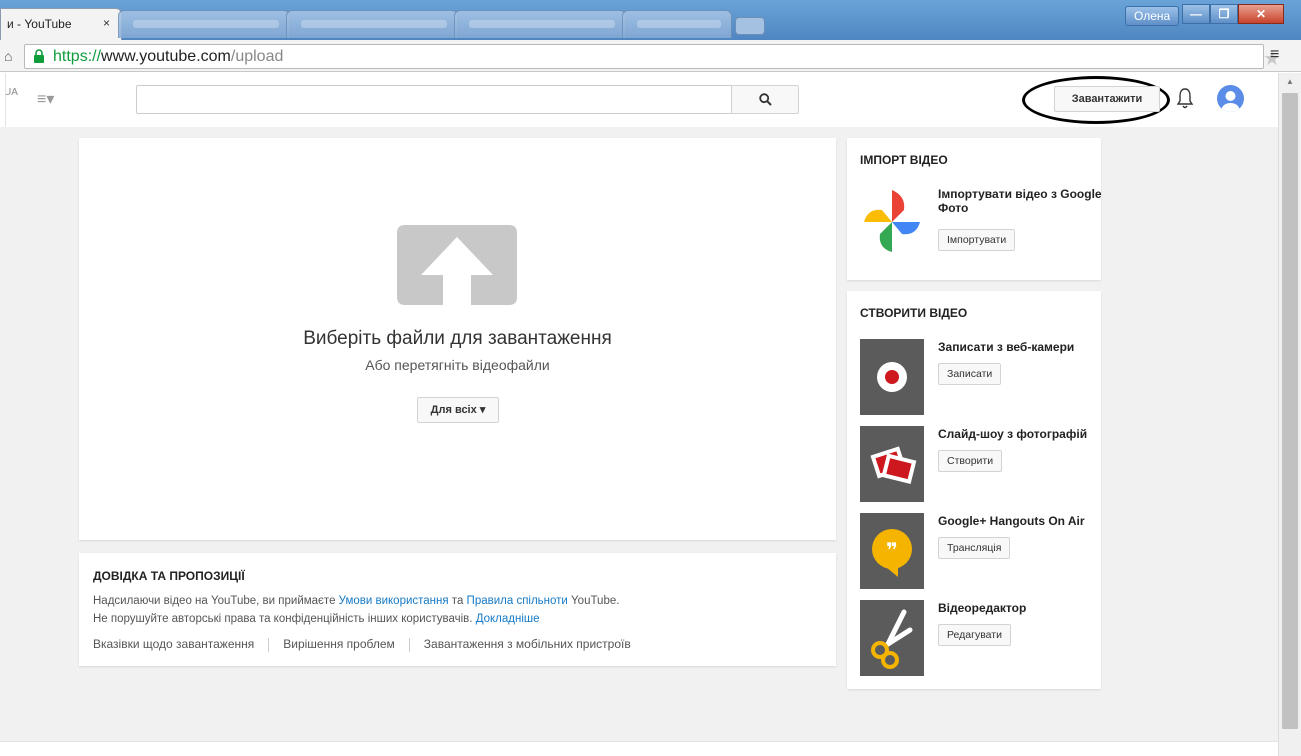 The image size is (1301, 756). Describe the element at coordinates (394, 601) in the screenshot. I see `terms-link: Умови використання` at that location.